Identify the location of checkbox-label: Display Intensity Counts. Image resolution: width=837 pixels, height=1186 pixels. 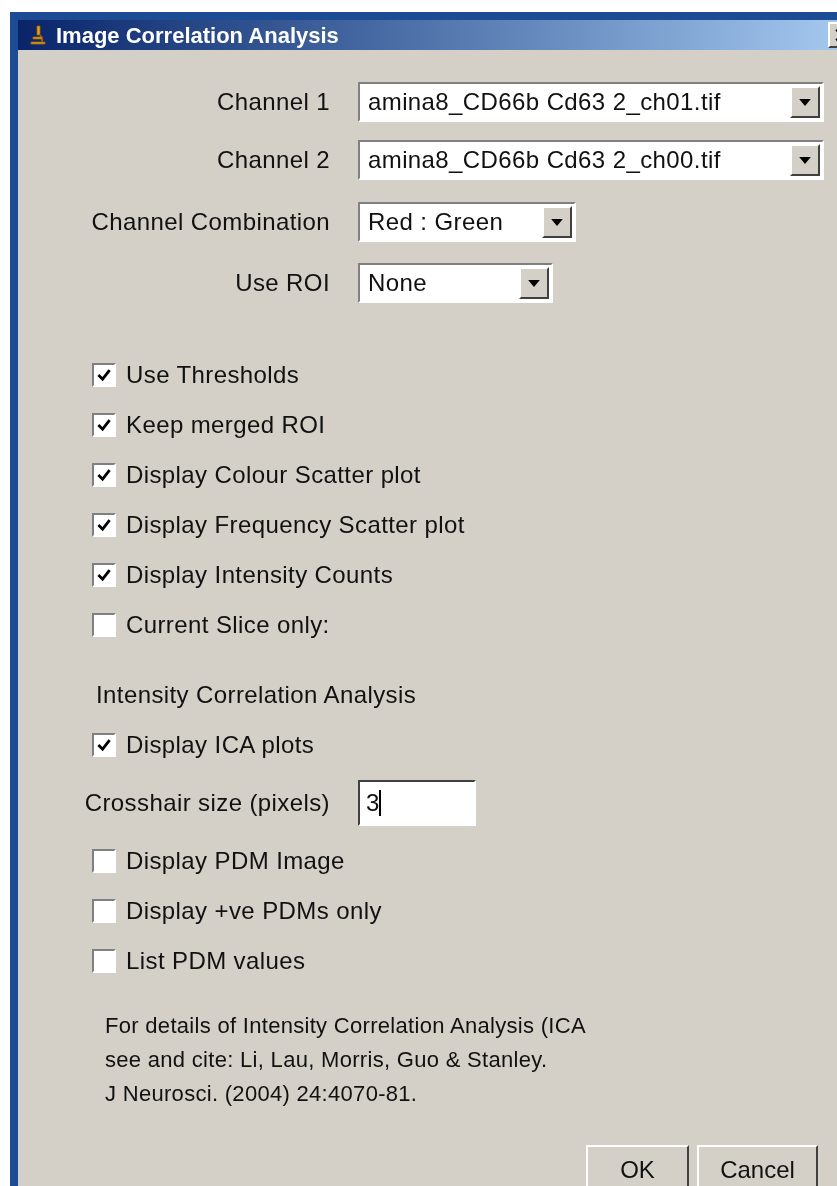
(260, 575).